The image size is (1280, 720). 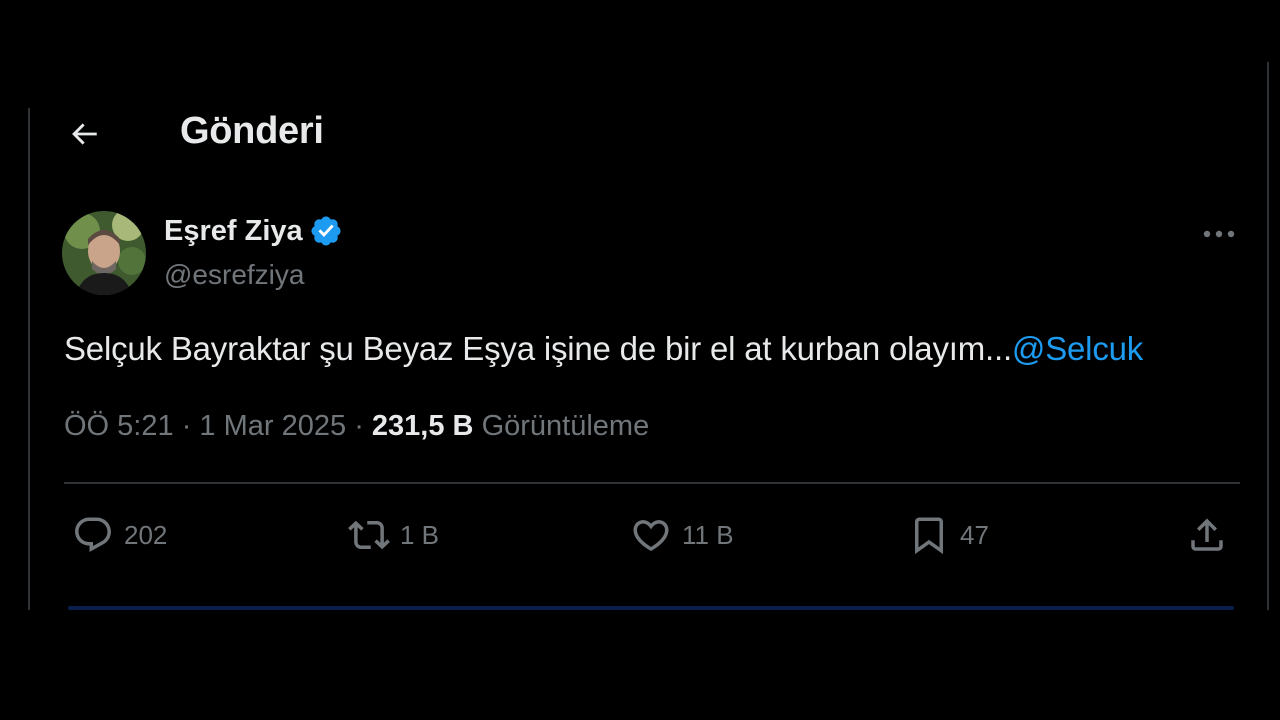 I want to click on reply-box-edge, so click(x=651, y=608).